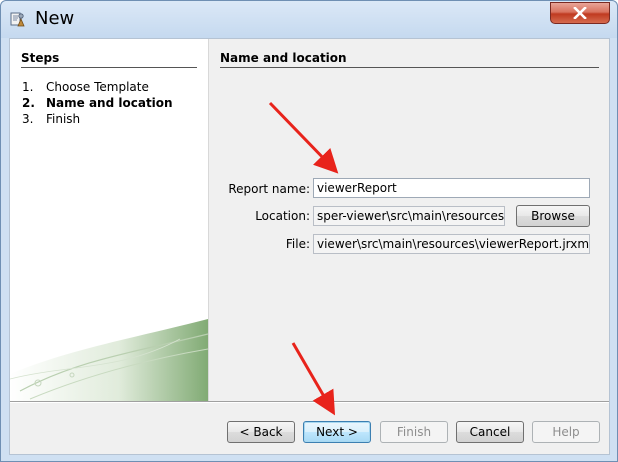  Describe the element at coordinates (337, 432) in the screenshot. I see `next-button: Next >` at that location.